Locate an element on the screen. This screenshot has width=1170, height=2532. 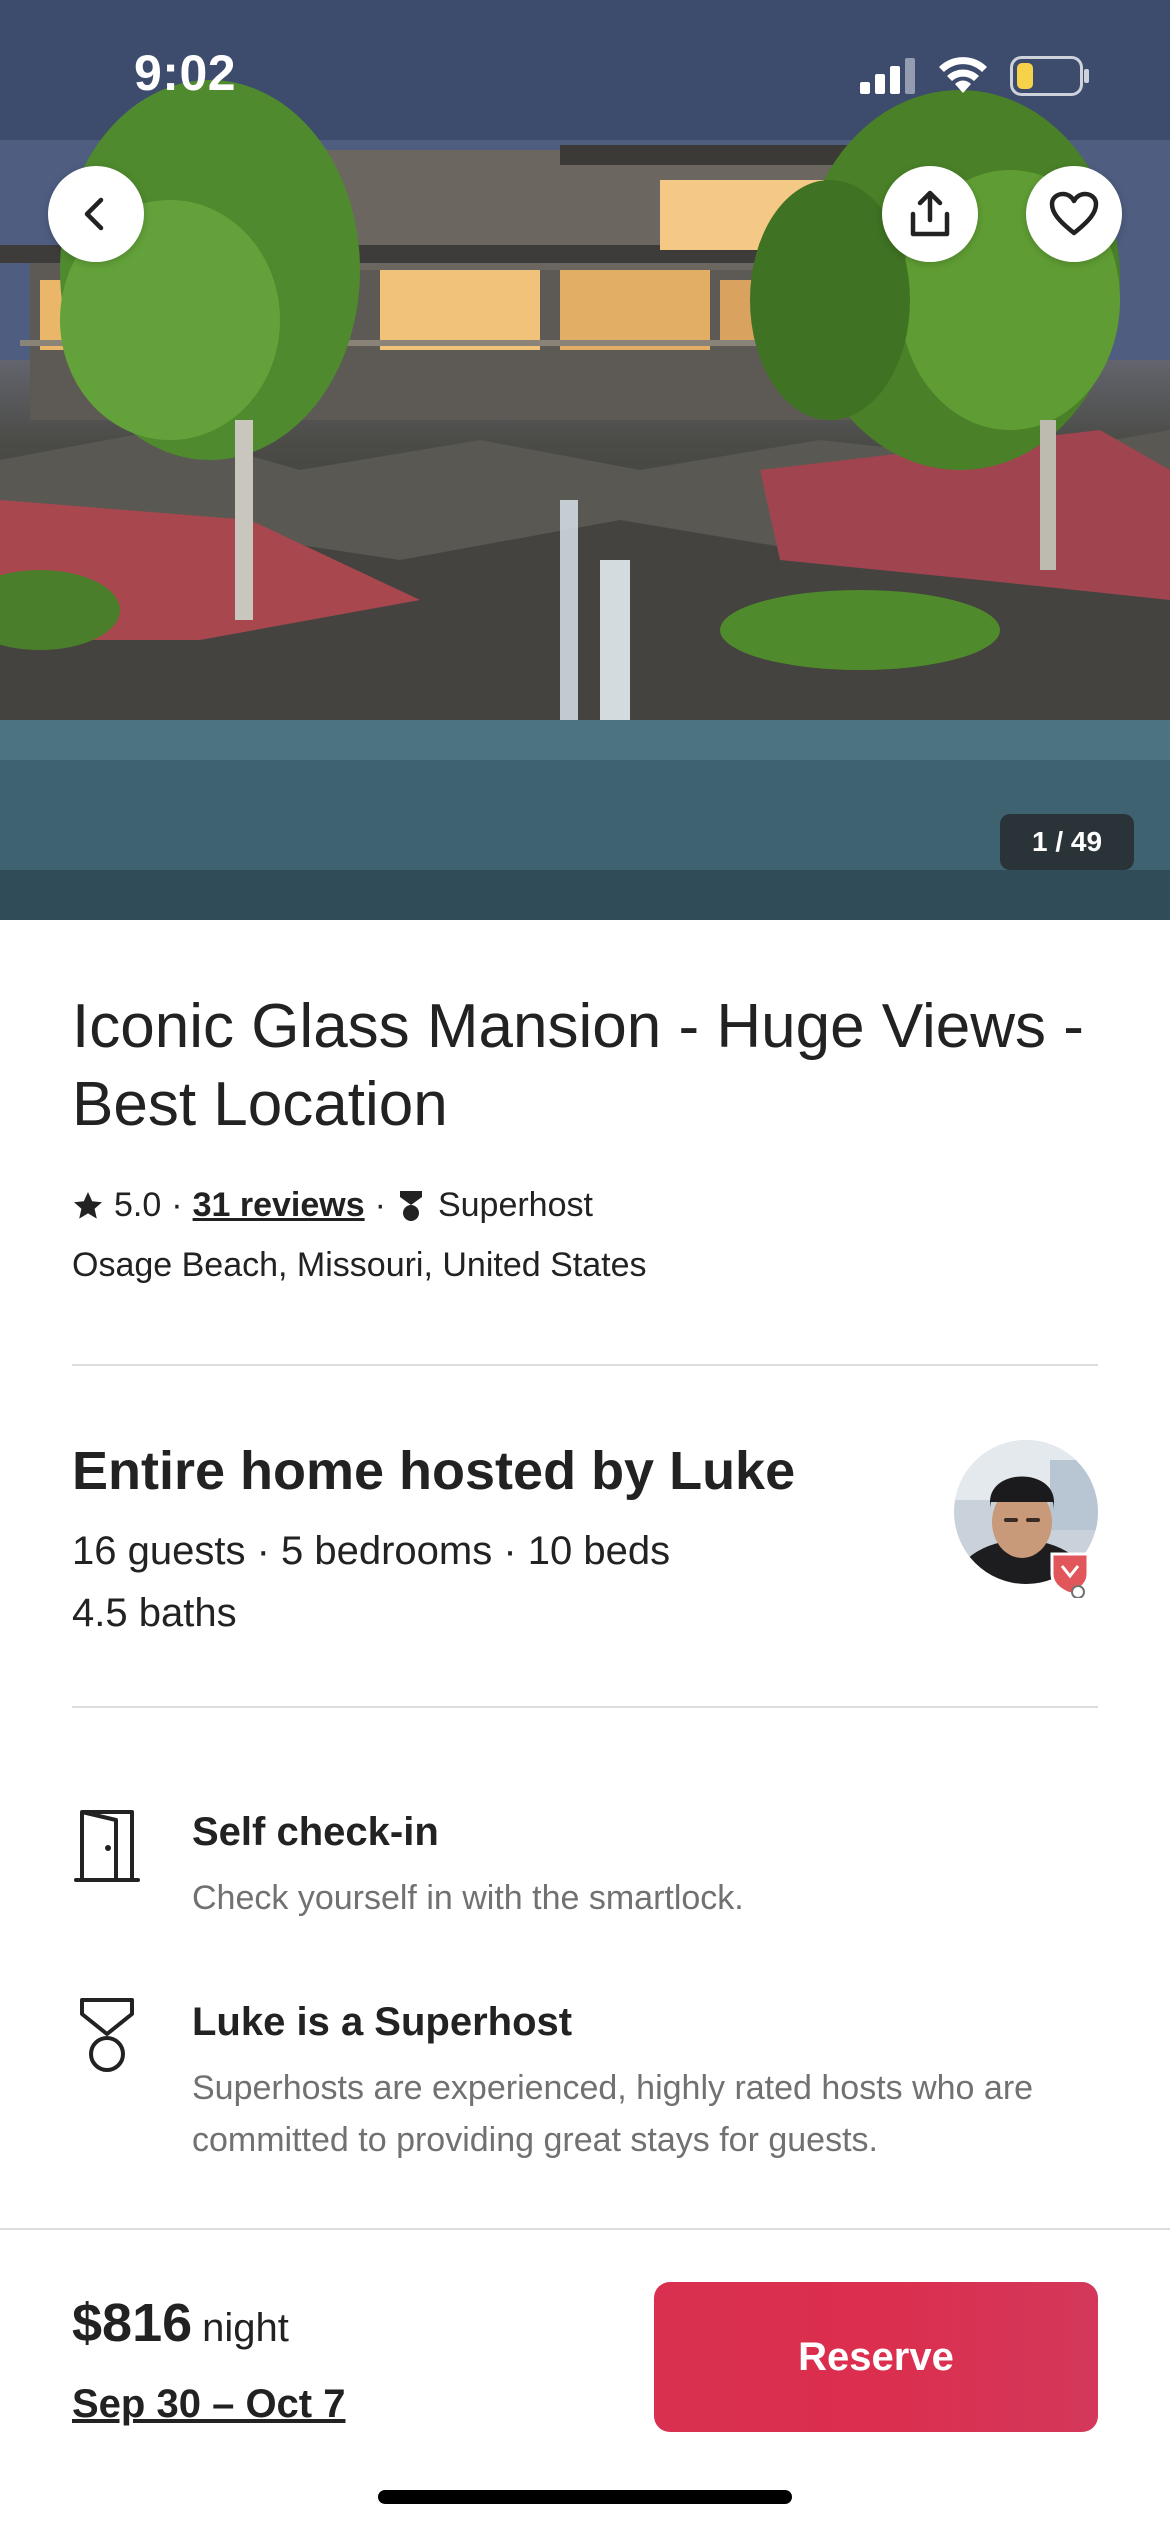
reserve-button: Reserve is located at coordinates (876, 2357).